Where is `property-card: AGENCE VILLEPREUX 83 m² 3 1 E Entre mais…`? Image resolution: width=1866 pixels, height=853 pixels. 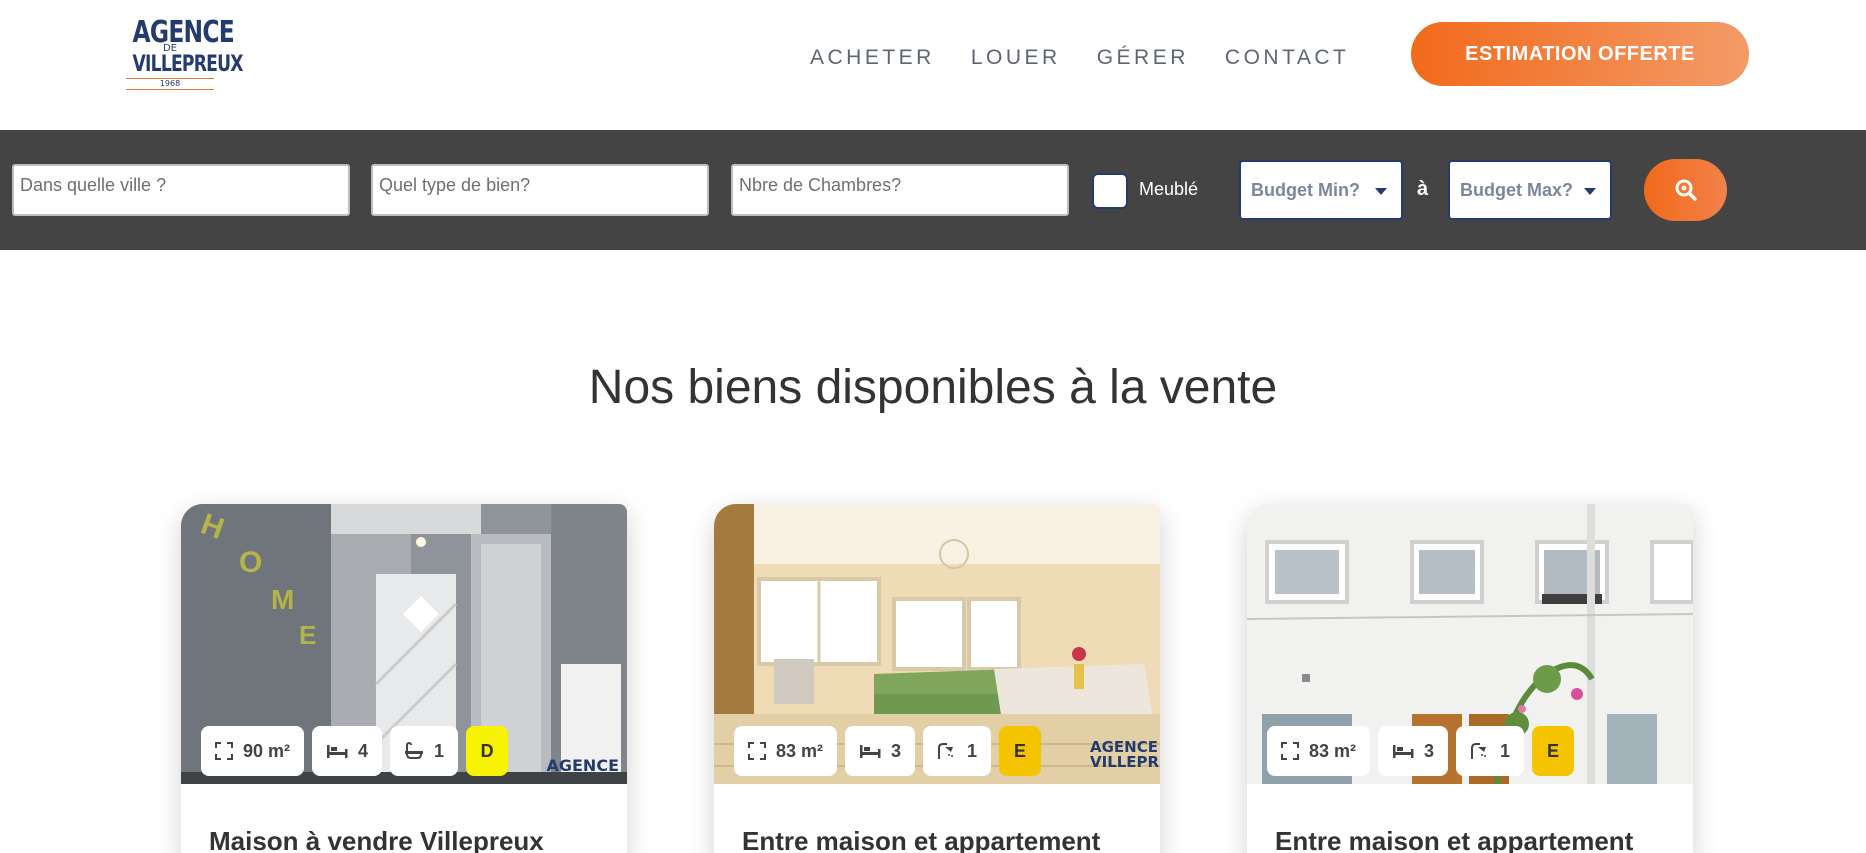
property-card: AGENCE VILLEPREUX 83 m² 3 1 E Entre mais… is located at coordinates (937, 678).